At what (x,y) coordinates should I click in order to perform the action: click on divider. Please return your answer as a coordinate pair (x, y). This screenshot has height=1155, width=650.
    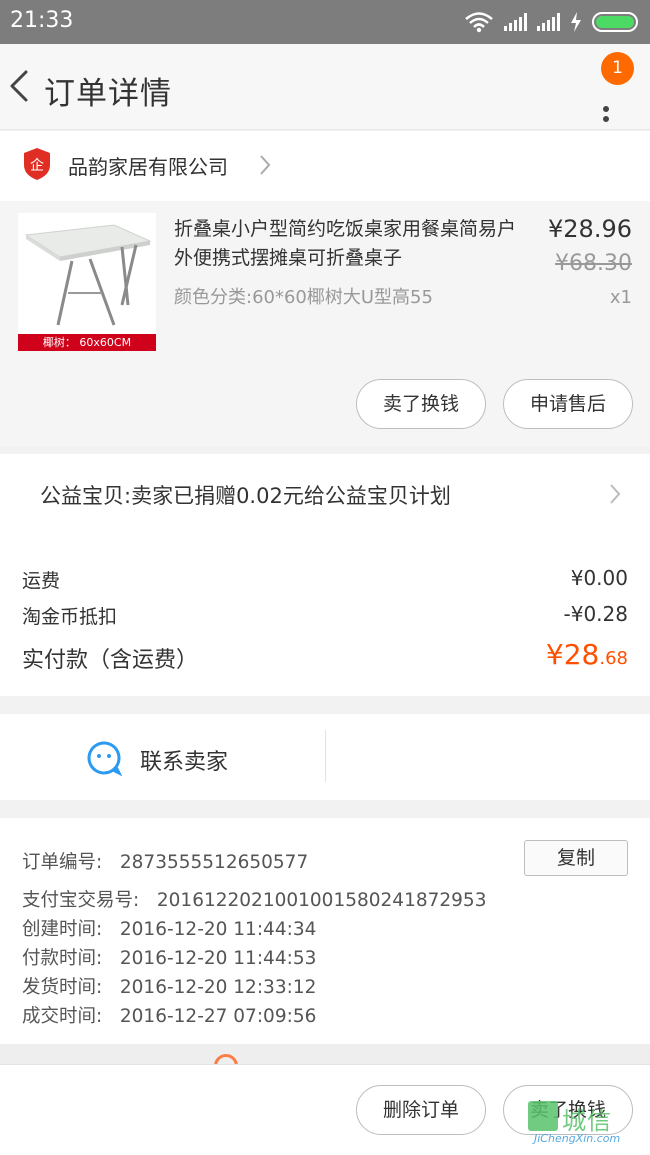
    Looking at the image, I should click on (325, 756).